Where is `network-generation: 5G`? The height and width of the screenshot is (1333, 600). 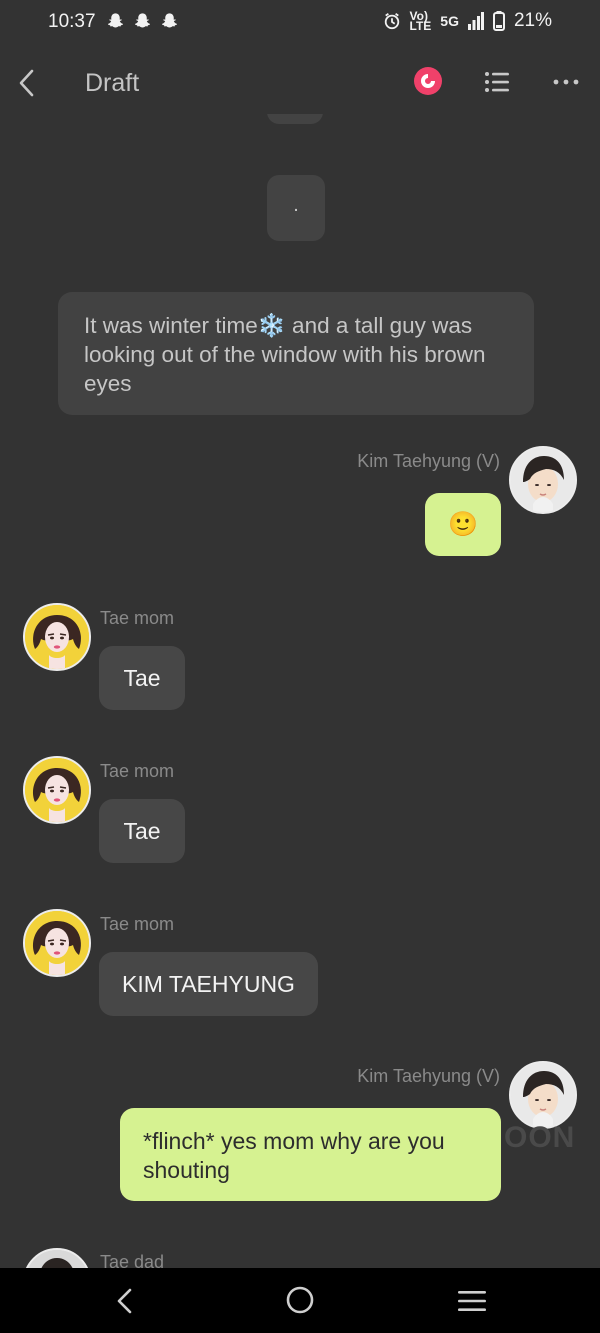 network-generation: 5G is located at coordinates (449, 21).